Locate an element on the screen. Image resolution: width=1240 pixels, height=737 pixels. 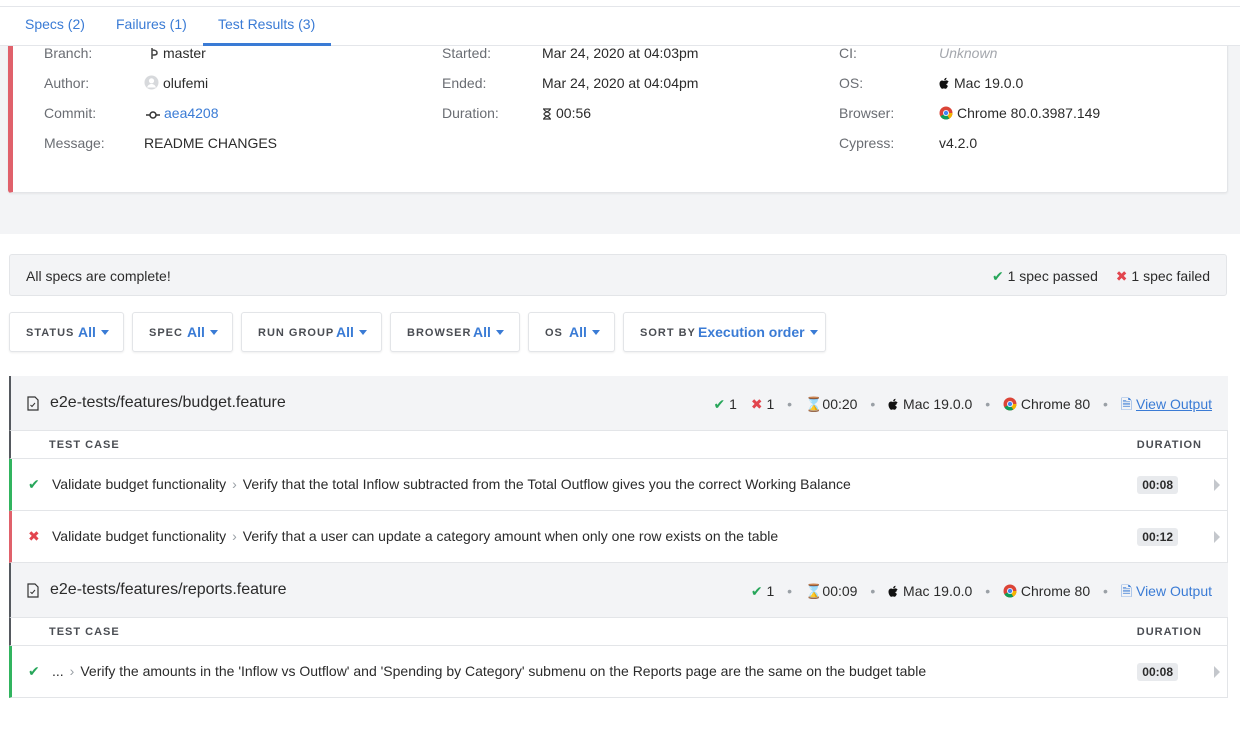
filter-os: OS All is located at coordinates (571, 332).